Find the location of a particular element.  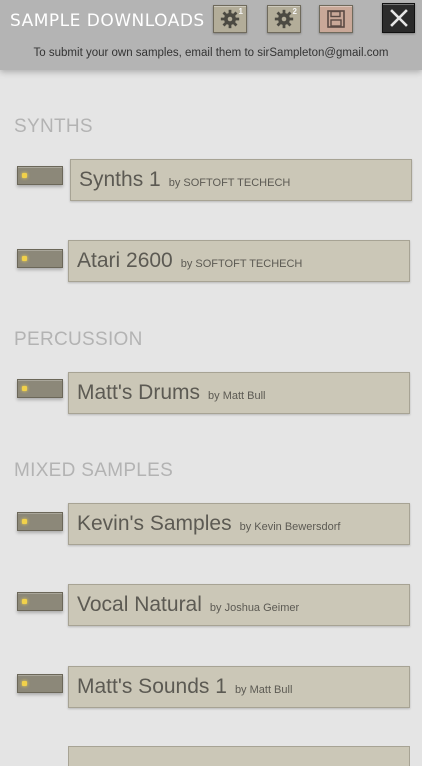

sample-pack-vocal-natural: Vocal Natural by Joshua Geimer is located at coordinates (239, 605).